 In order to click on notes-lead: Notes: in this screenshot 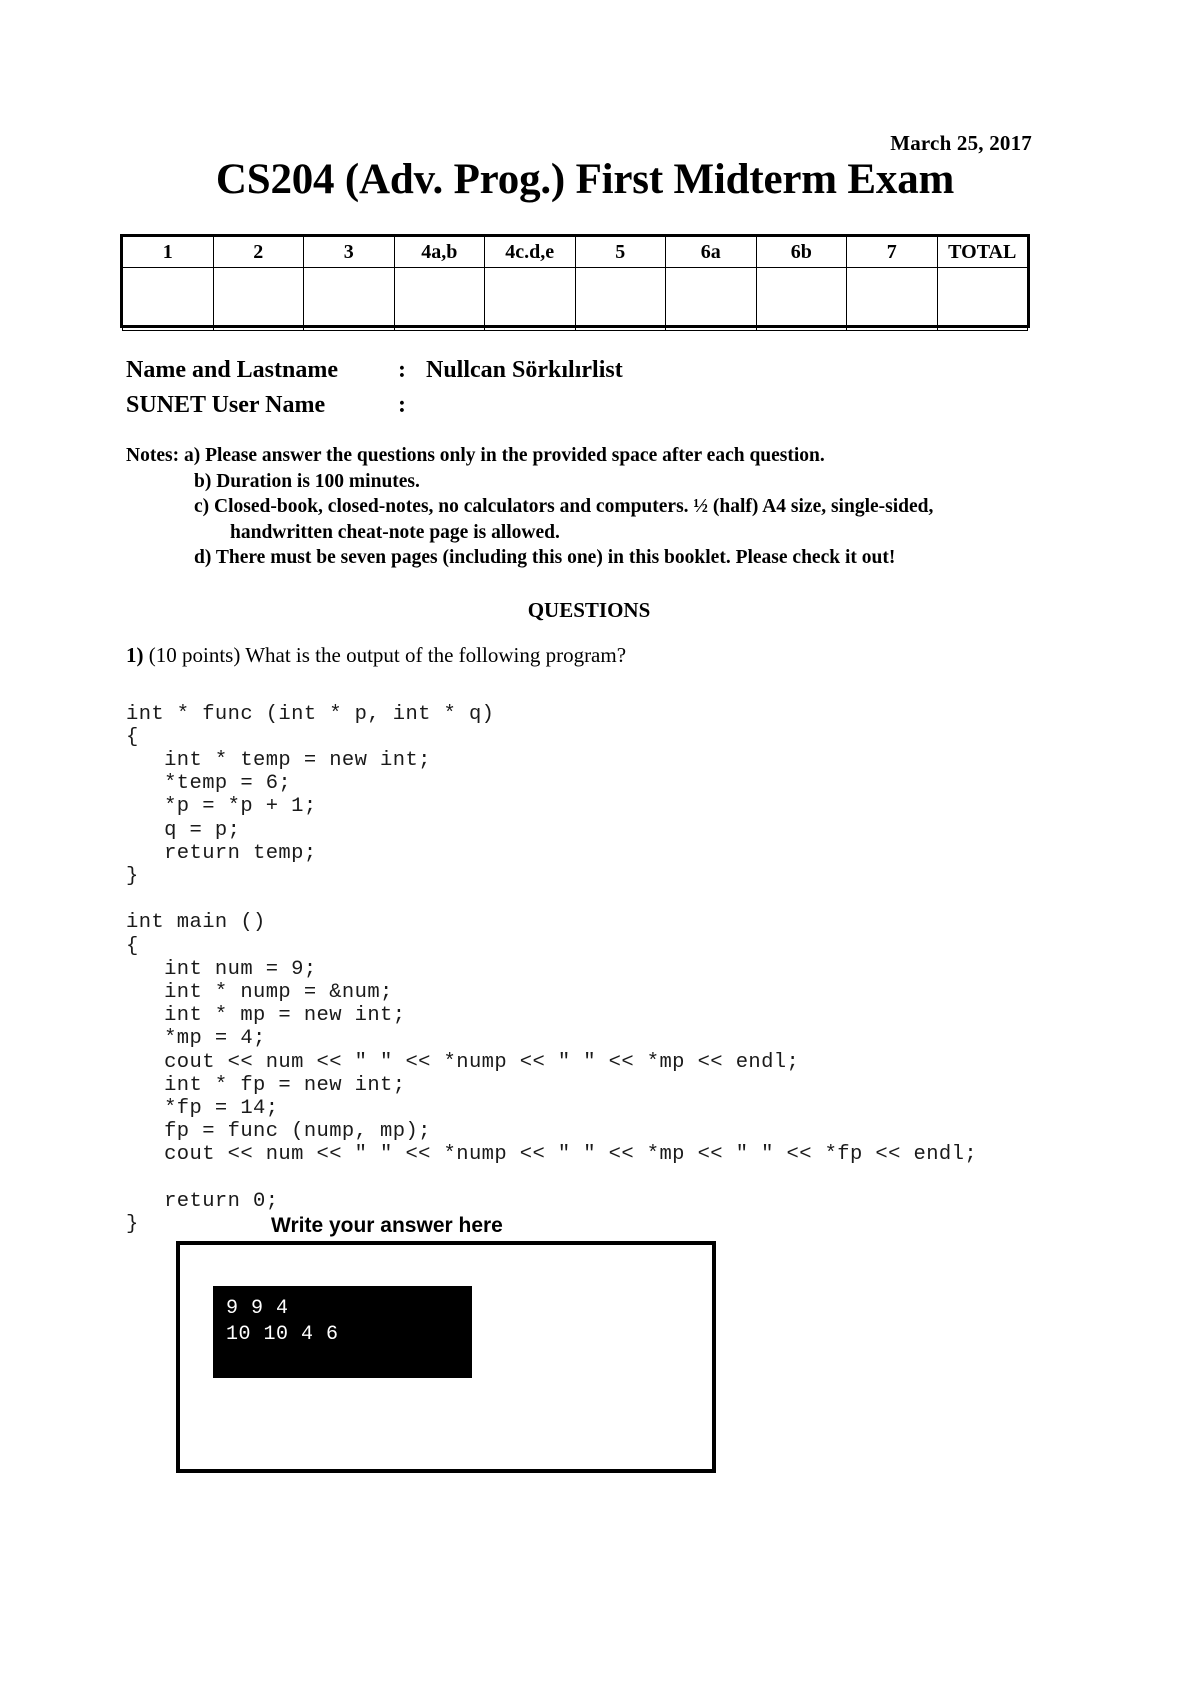, I will do `click(153, 455)`.